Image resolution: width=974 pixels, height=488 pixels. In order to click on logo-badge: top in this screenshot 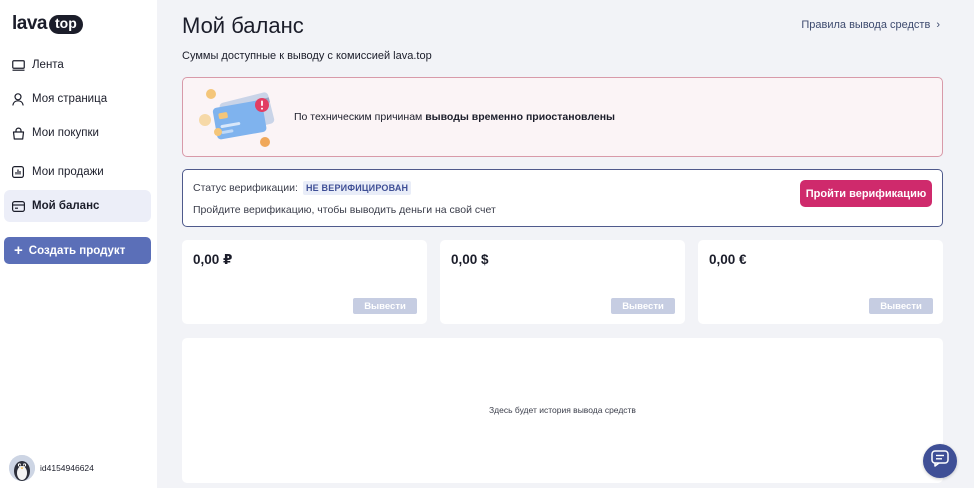, I will do `click(65, 24)`.